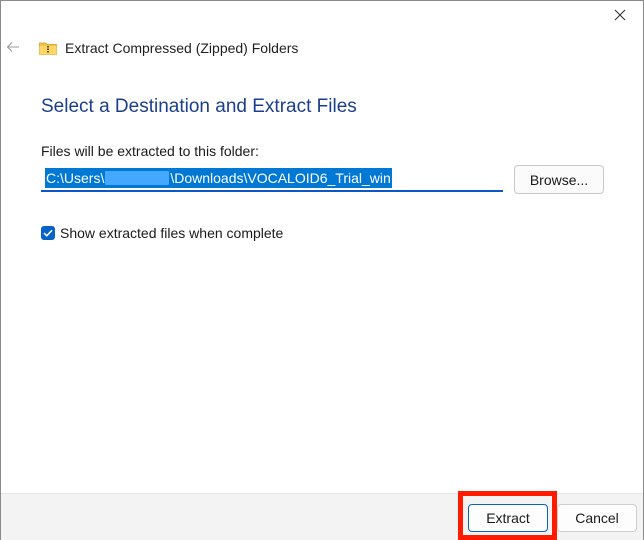 The image size is (644, 540). I want to click on window-title: Extract Compressed (Zipped) Folders, so click(182, 48).